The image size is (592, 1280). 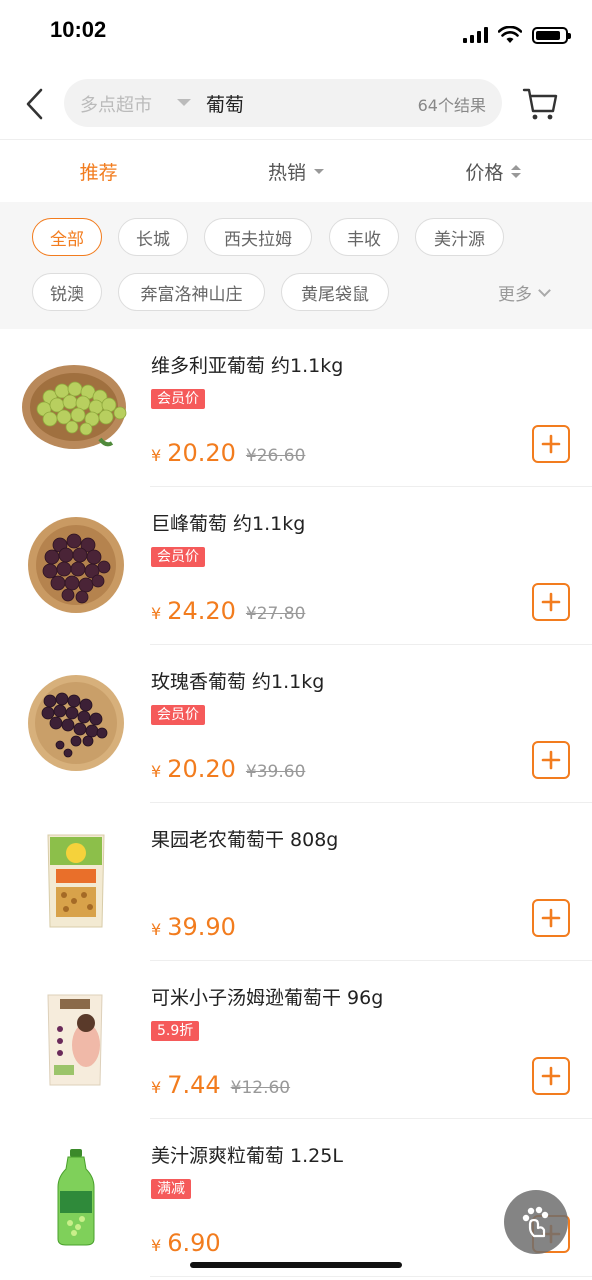 I want to click on discount-badge: 5.9折, so click(x=175, y=1031).